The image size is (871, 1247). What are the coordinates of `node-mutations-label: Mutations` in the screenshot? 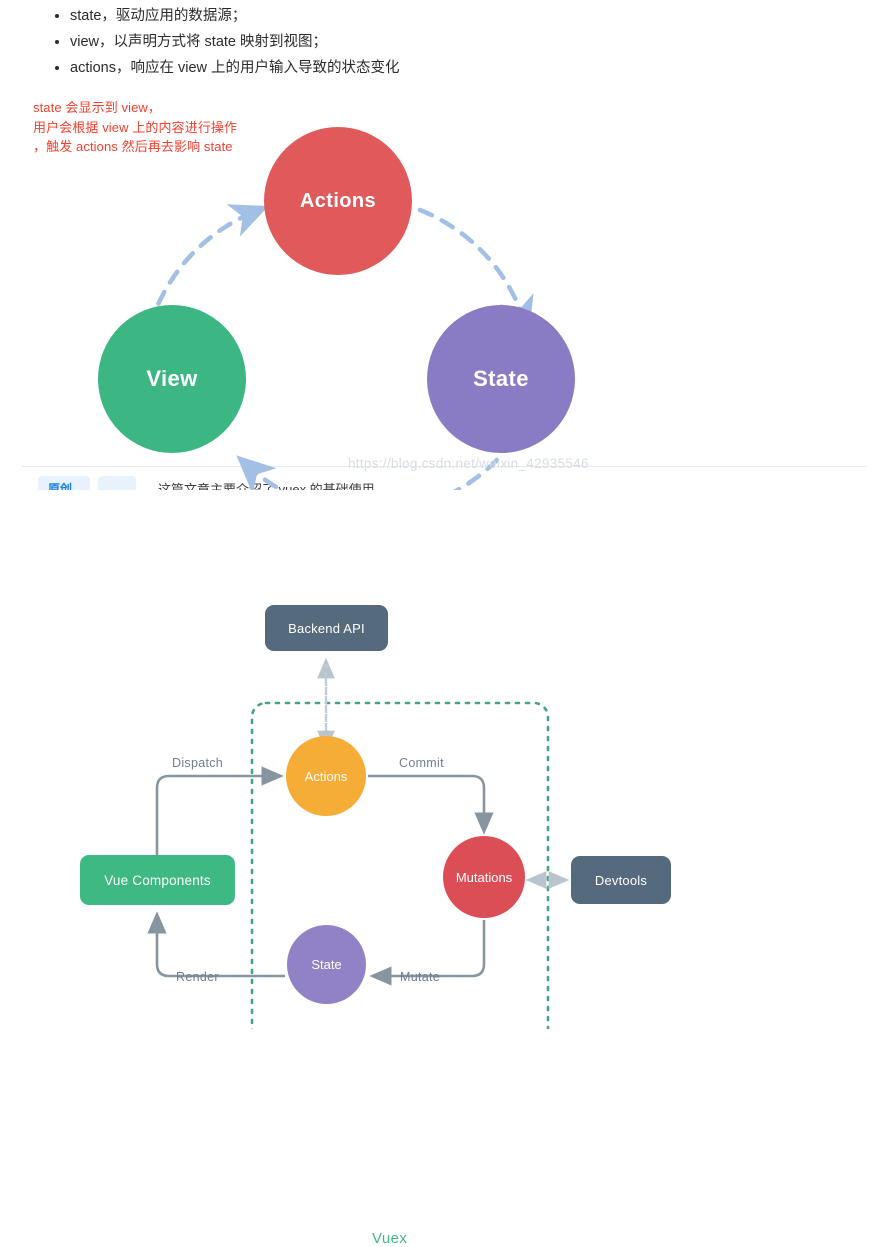 It's located at (484, 877).